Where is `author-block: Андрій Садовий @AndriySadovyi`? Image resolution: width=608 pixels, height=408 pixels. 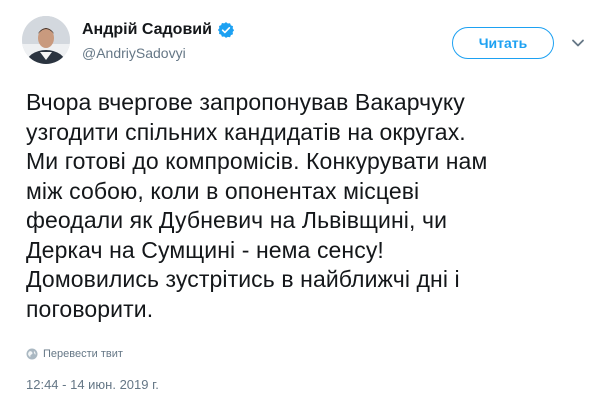
author-block: Андрій Садовий @AndriySadovyi is located at coordinates (158, 40).